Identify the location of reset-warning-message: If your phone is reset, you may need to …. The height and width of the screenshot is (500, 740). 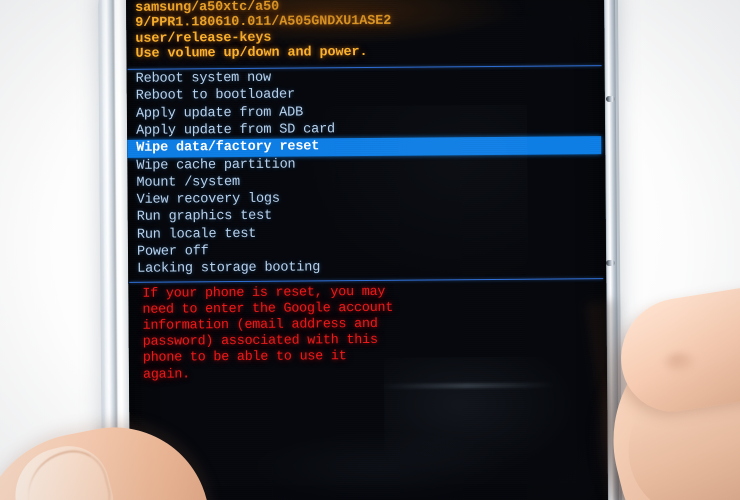
(367, 332).